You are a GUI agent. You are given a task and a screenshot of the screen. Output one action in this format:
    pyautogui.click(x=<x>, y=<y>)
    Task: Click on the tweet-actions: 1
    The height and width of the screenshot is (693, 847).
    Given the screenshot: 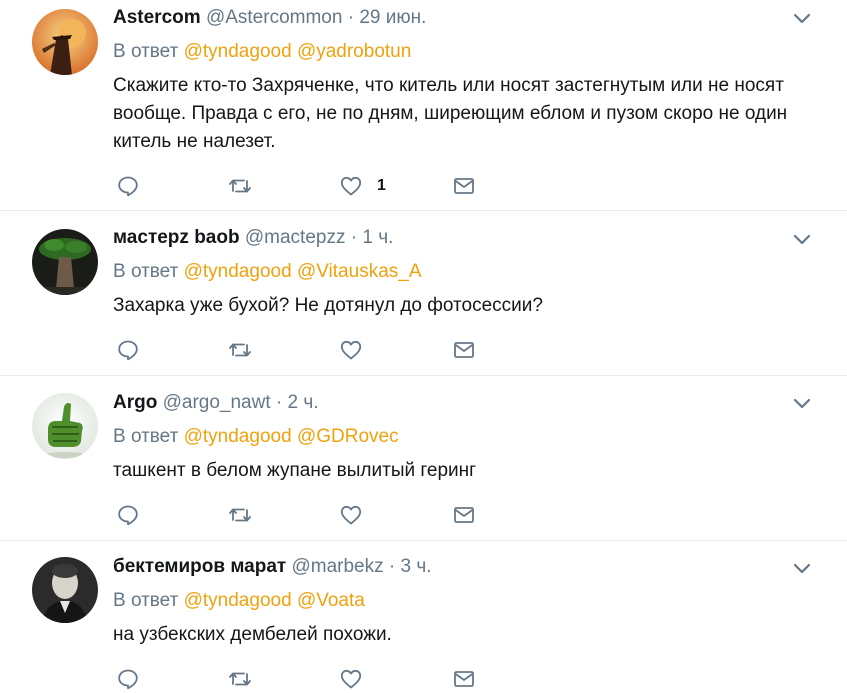 What is the action you would take?
    pyautogui.click(x=313, y=186)
    